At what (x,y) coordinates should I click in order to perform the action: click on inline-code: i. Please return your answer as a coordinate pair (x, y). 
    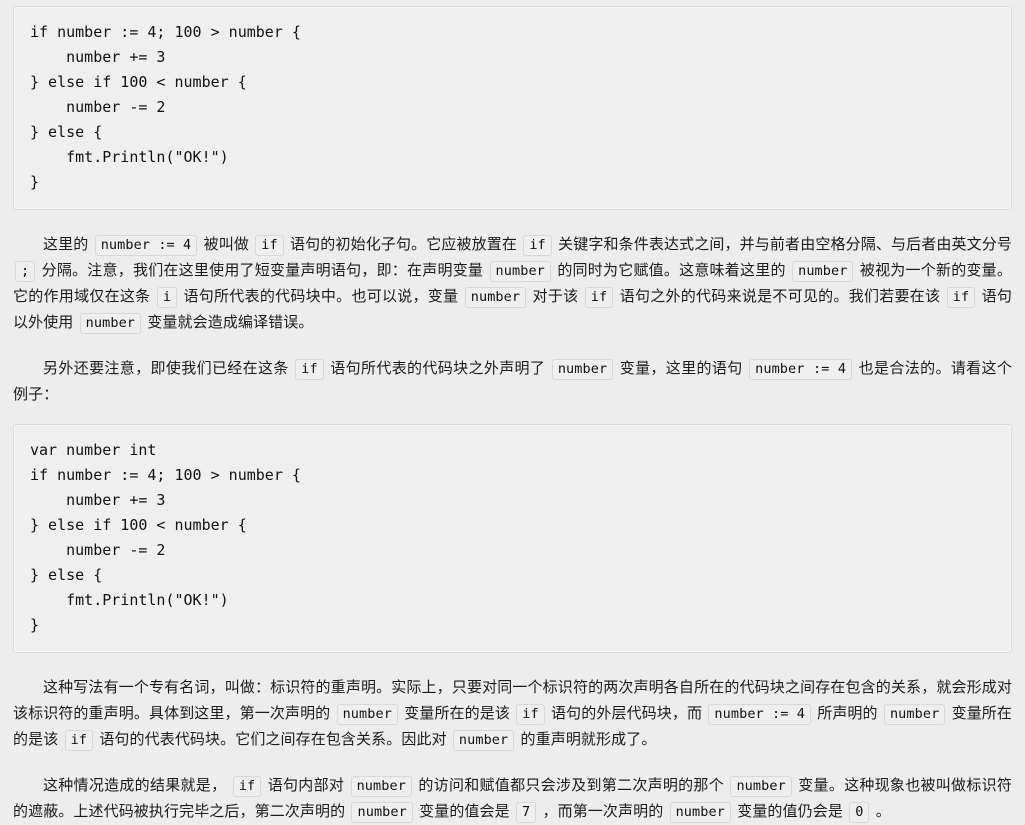
    Looking at the image, I should click on (167, 297).